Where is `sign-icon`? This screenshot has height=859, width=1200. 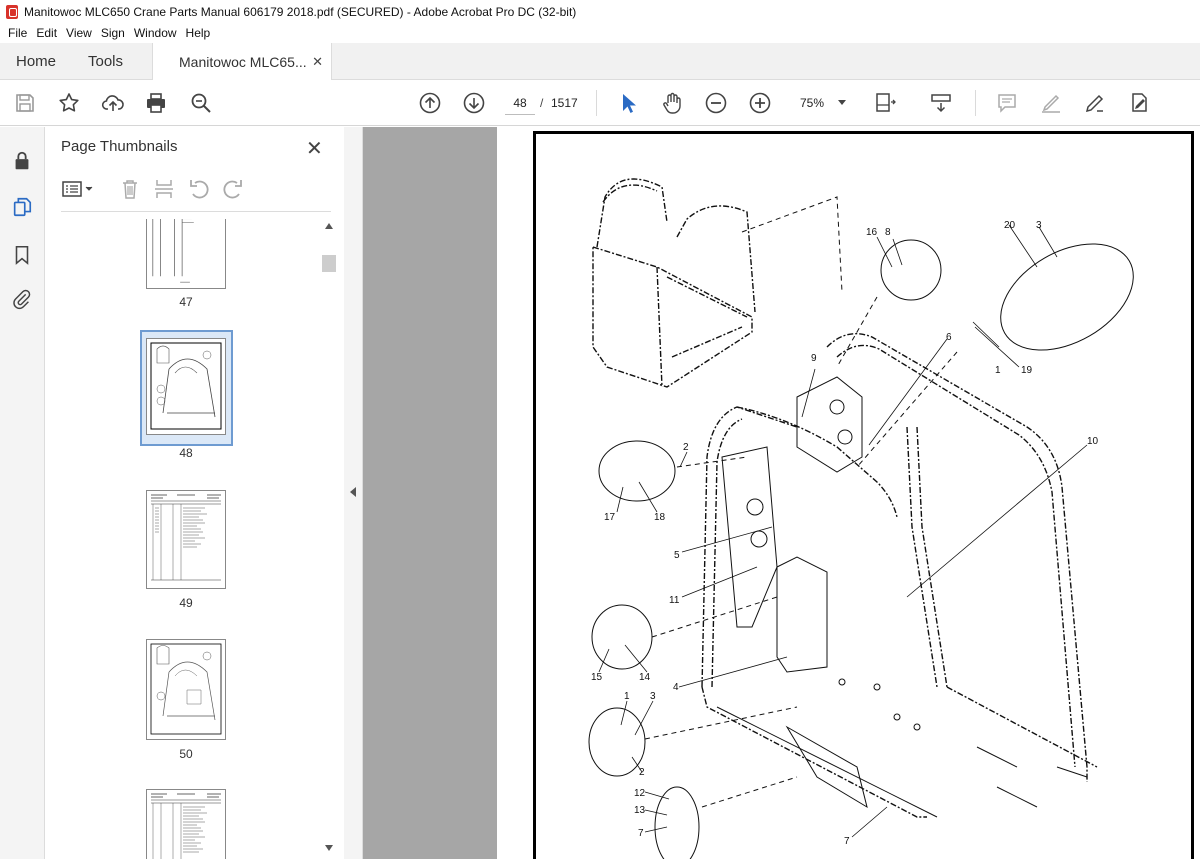
sign-icon is located at coordinates (1095, 103).